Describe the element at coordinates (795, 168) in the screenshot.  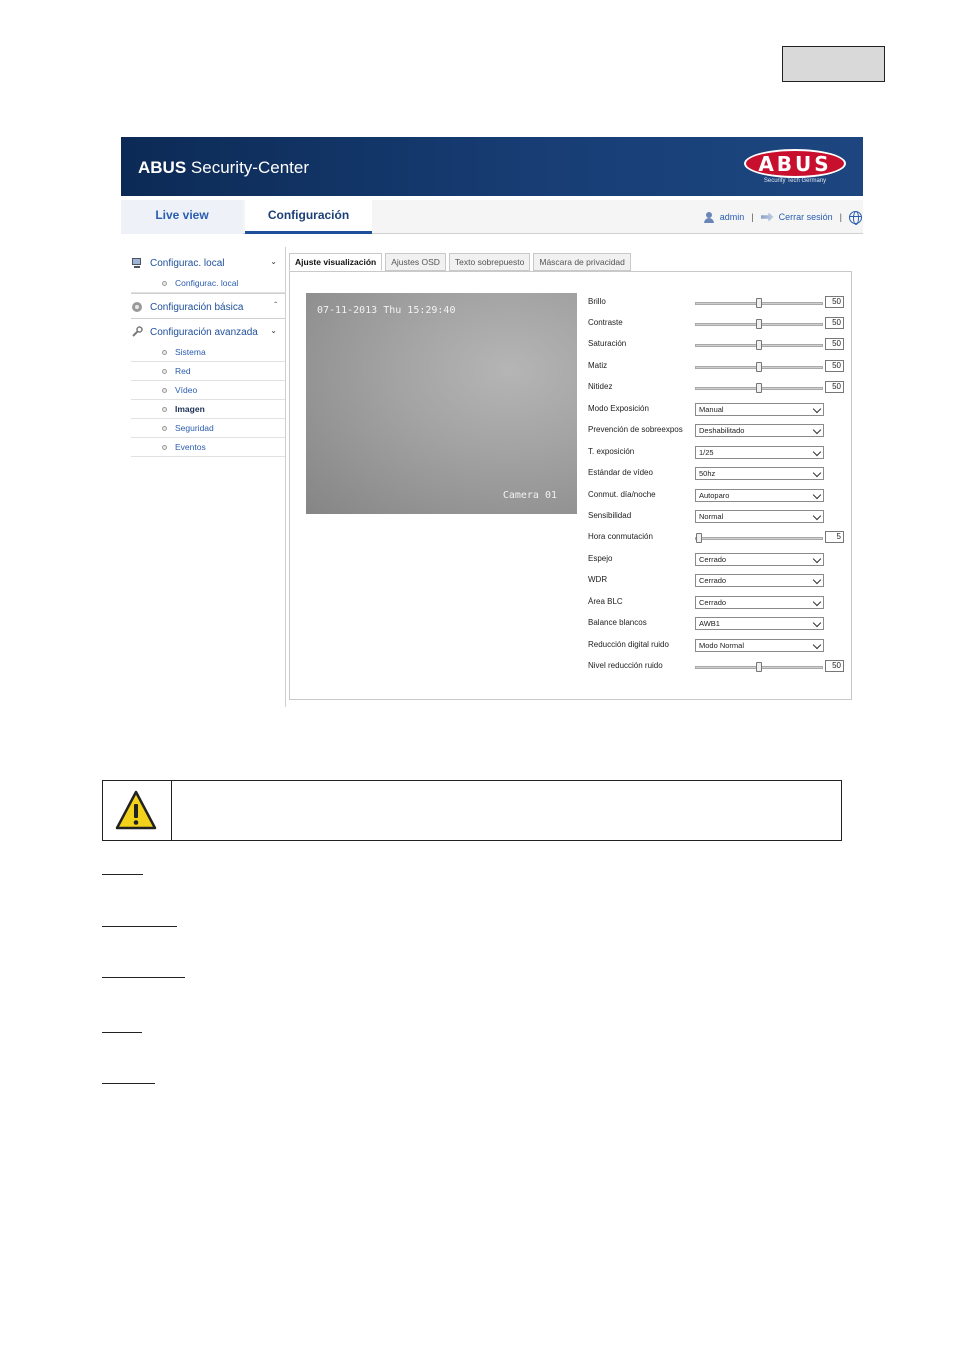
I see `abus-logo: ABUS Security Tech Germany` at that location.